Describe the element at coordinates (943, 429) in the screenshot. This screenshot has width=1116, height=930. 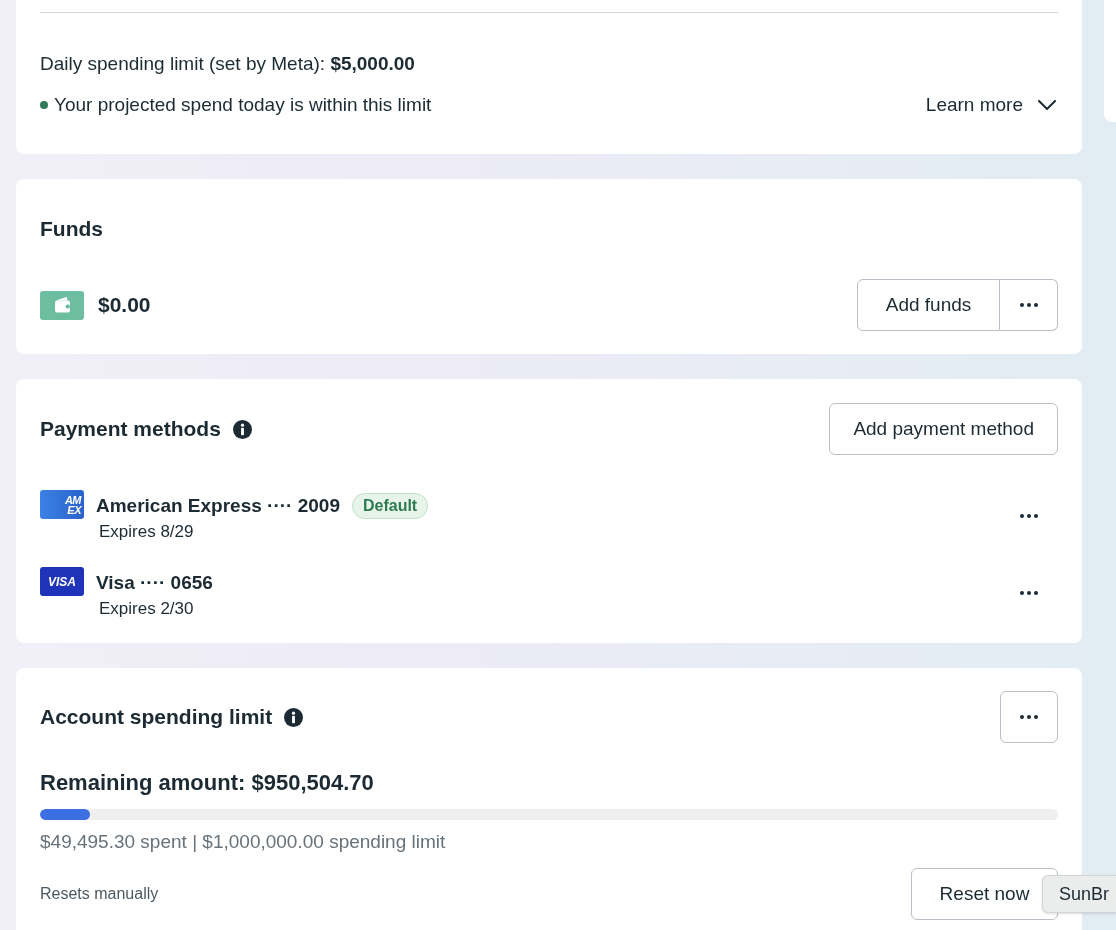
I see `add-payment-method-button: Add payment method` at that location.